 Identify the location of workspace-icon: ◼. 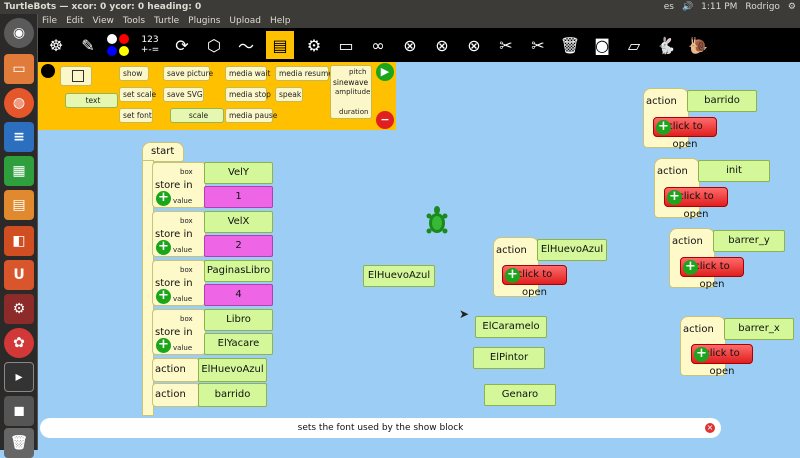
(19, 411).